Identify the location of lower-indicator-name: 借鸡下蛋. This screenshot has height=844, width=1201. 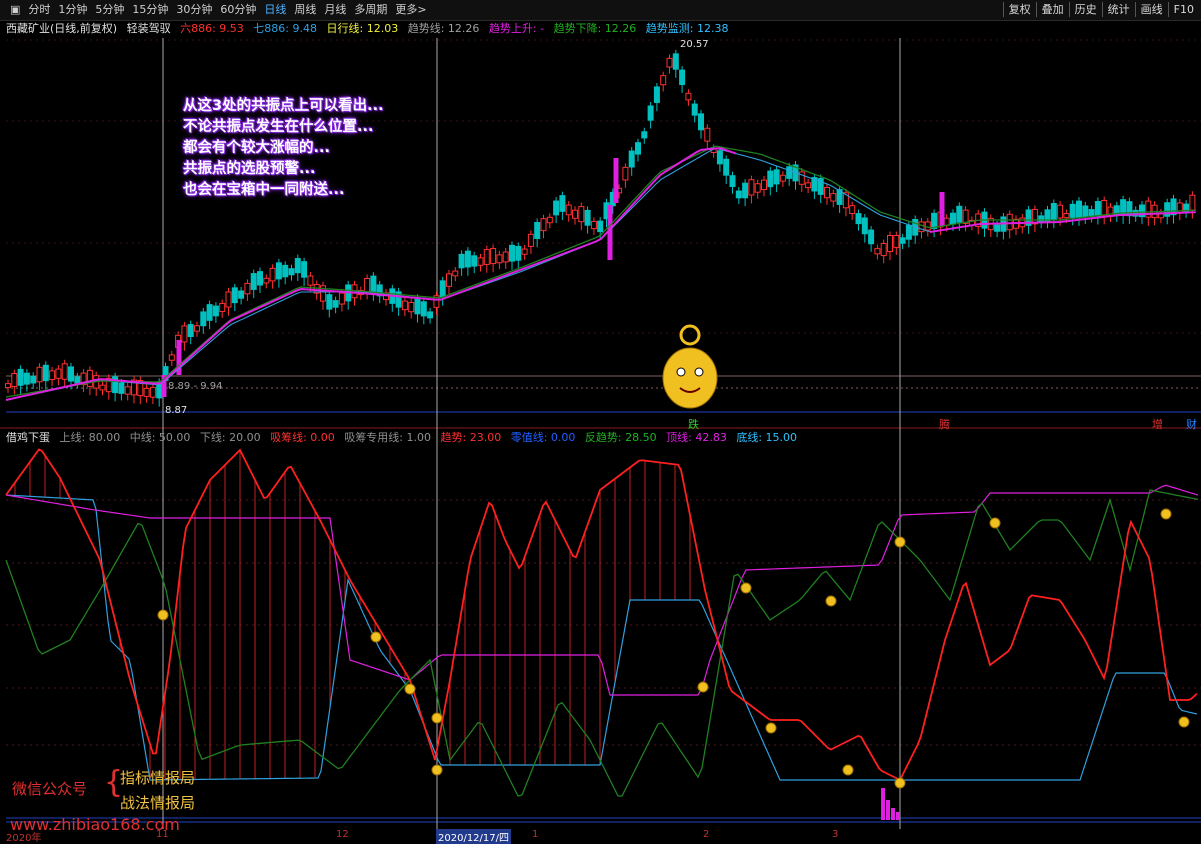
(28, 437).